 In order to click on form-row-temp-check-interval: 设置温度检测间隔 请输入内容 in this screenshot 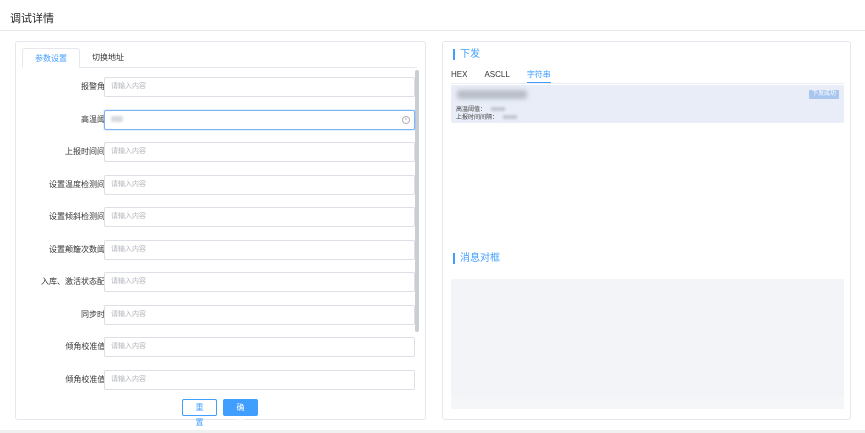, I will do `click(216, 185)`.